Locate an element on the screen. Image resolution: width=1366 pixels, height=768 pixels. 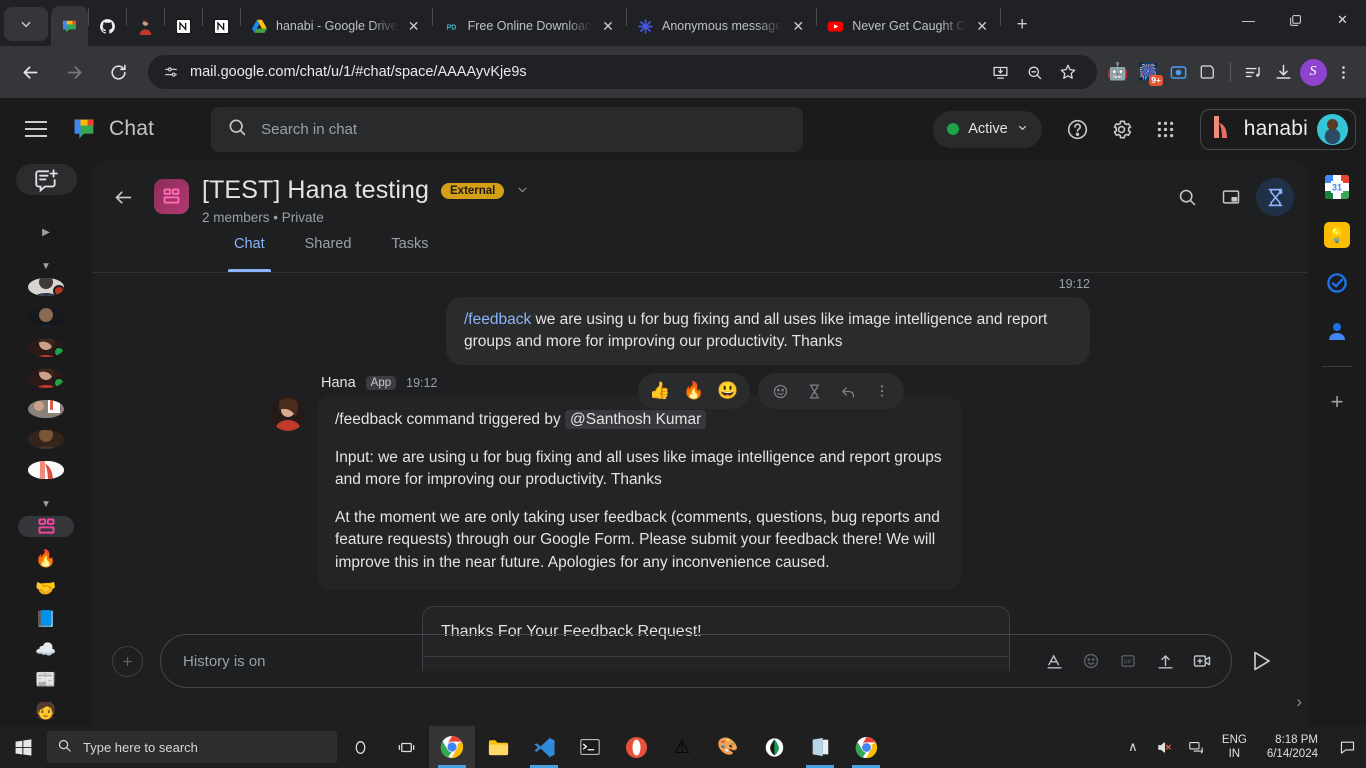
extension-robot-icon: 🤖 is located at coordinates (1118, 72).